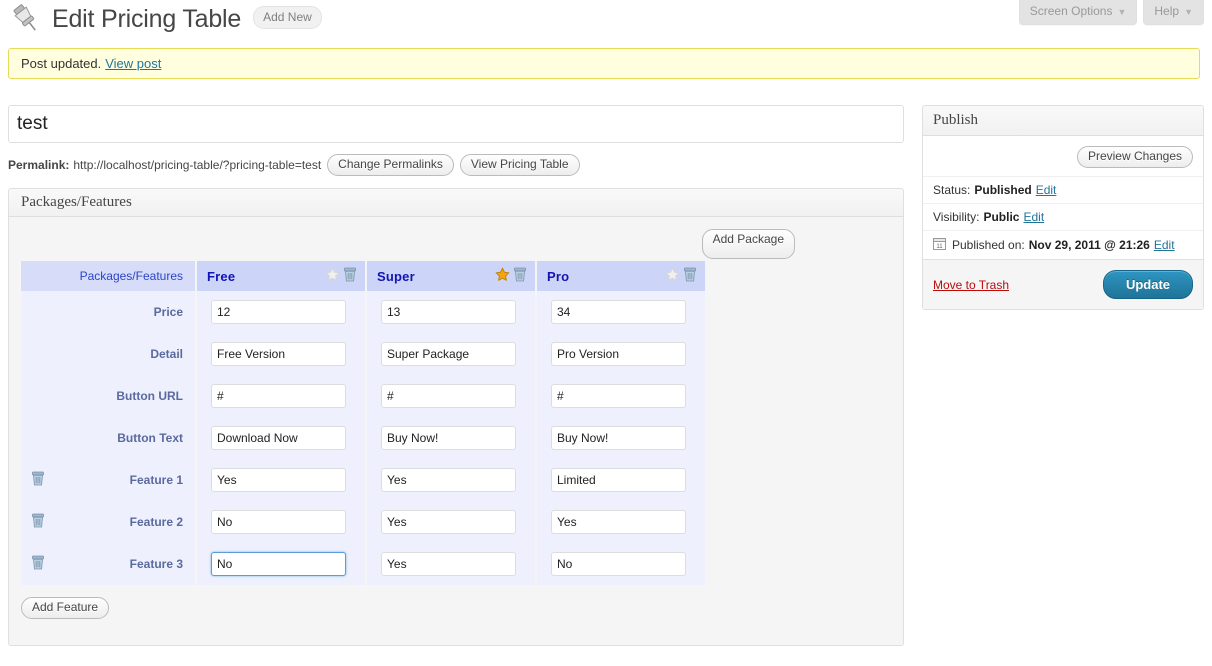  Describe the element at coordinates (1063, 284) in the screenshot. I see `publish-actions: Move to Trash Update` at that location.